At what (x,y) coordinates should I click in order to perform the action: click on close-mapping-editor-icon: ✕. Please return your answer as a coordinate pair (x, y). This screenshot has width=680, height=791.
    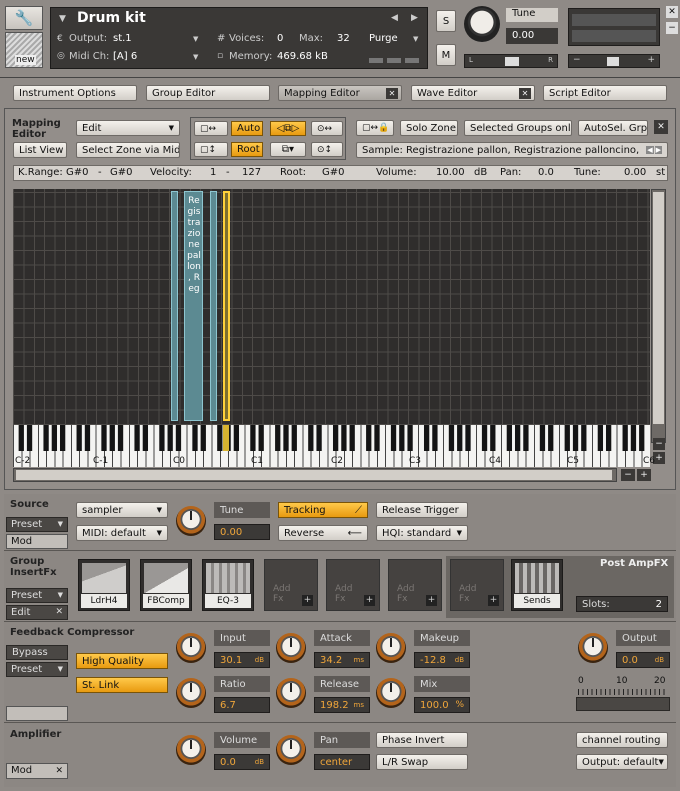
    Looking at the image, I should click on (392, 93).